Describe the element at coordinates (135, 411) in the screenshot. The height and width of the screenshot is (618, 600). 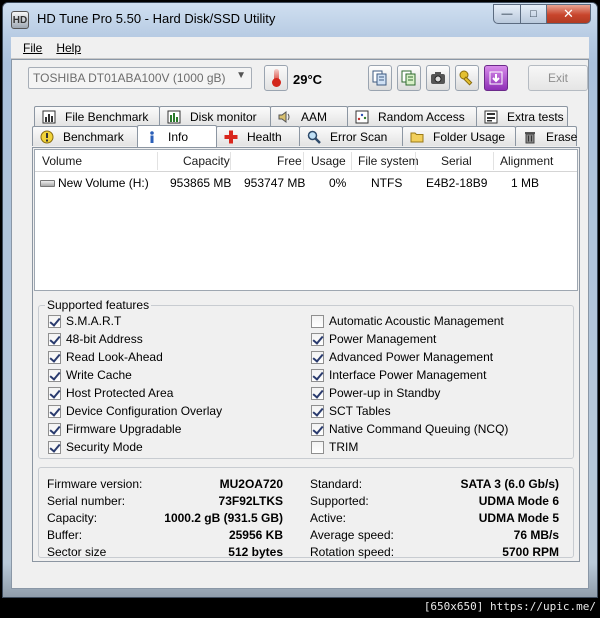
I see `feature-device-configuration-overlay: Device Configuration Overlay` at that location.